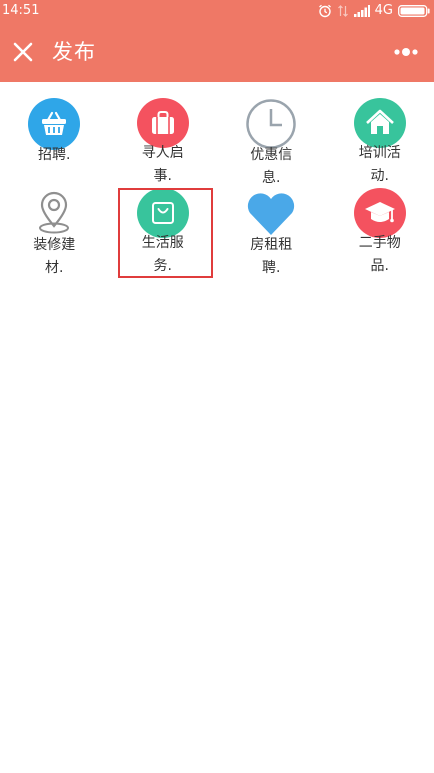 This screenshot has height=773, width=434. I want to click on more-dots-icon, so click(406, 52).